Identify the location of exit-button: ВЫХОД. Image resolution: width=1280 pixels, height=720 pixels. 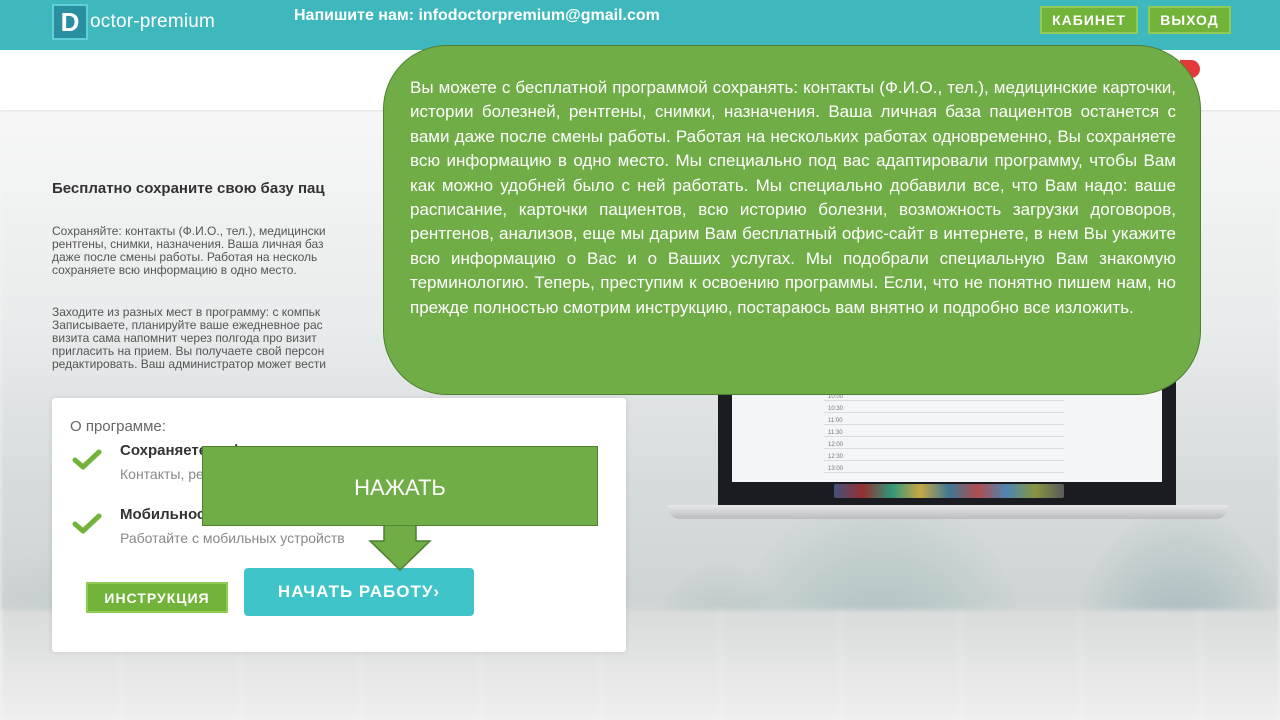
(1189, 20).